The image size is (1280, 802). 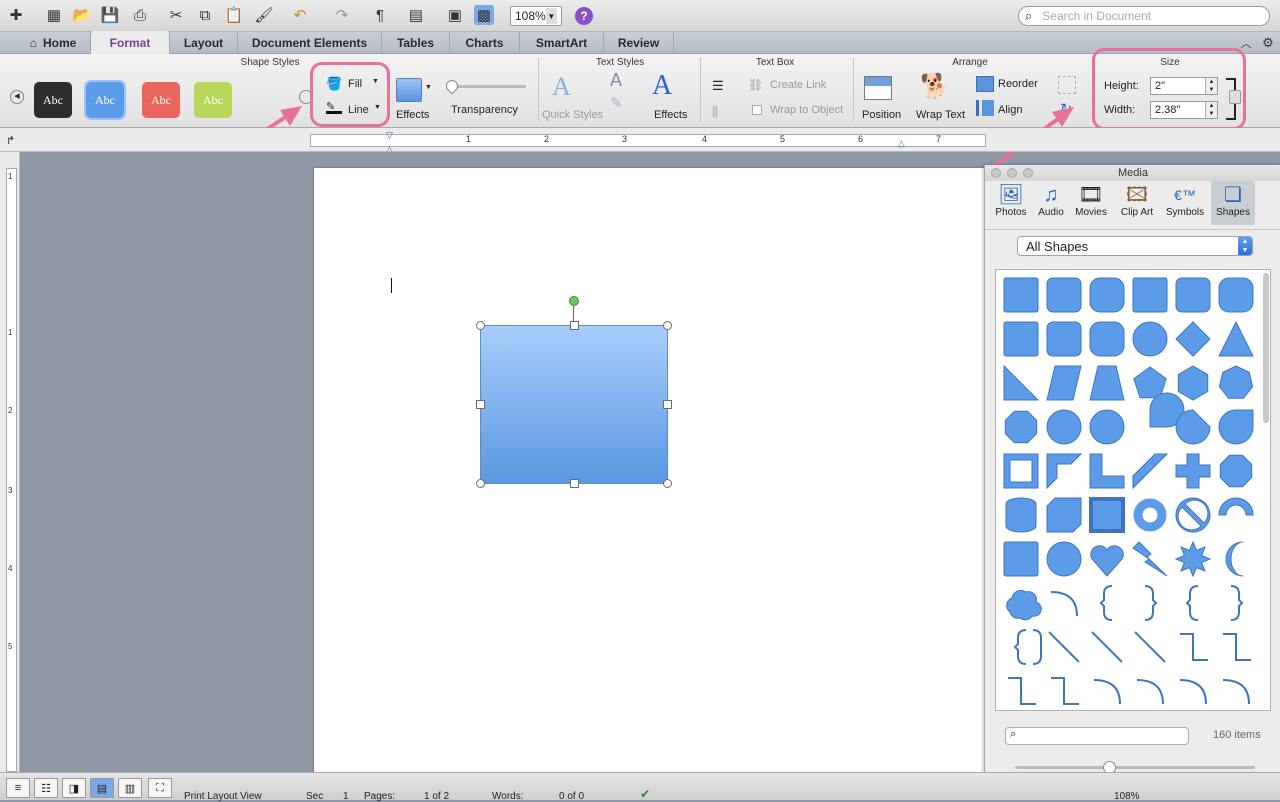 What do you see at coordinates (1091, 203) in the screenshot?
I see `tab-movies: 🎞 Movies` at bounding box center [1091, 203].